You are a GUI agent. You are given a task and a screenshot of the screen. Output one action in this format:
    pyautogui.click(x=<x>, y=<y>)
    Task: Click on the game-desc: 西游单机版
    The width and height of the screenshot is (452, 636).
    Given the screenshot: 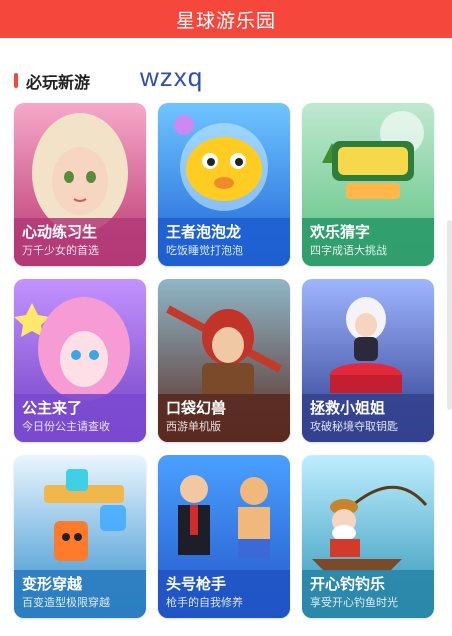 What is the action you would take?
    pyautogui.click(x=193, y=426)
    